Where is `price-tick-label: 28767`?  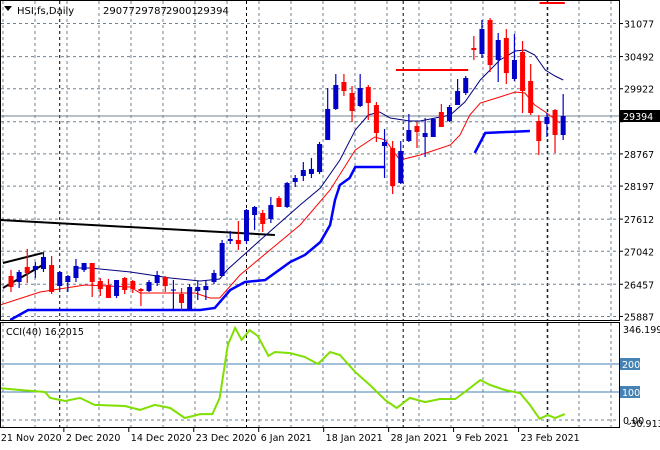
price-tick-label: 28767 is located at coordinates (639, 155).